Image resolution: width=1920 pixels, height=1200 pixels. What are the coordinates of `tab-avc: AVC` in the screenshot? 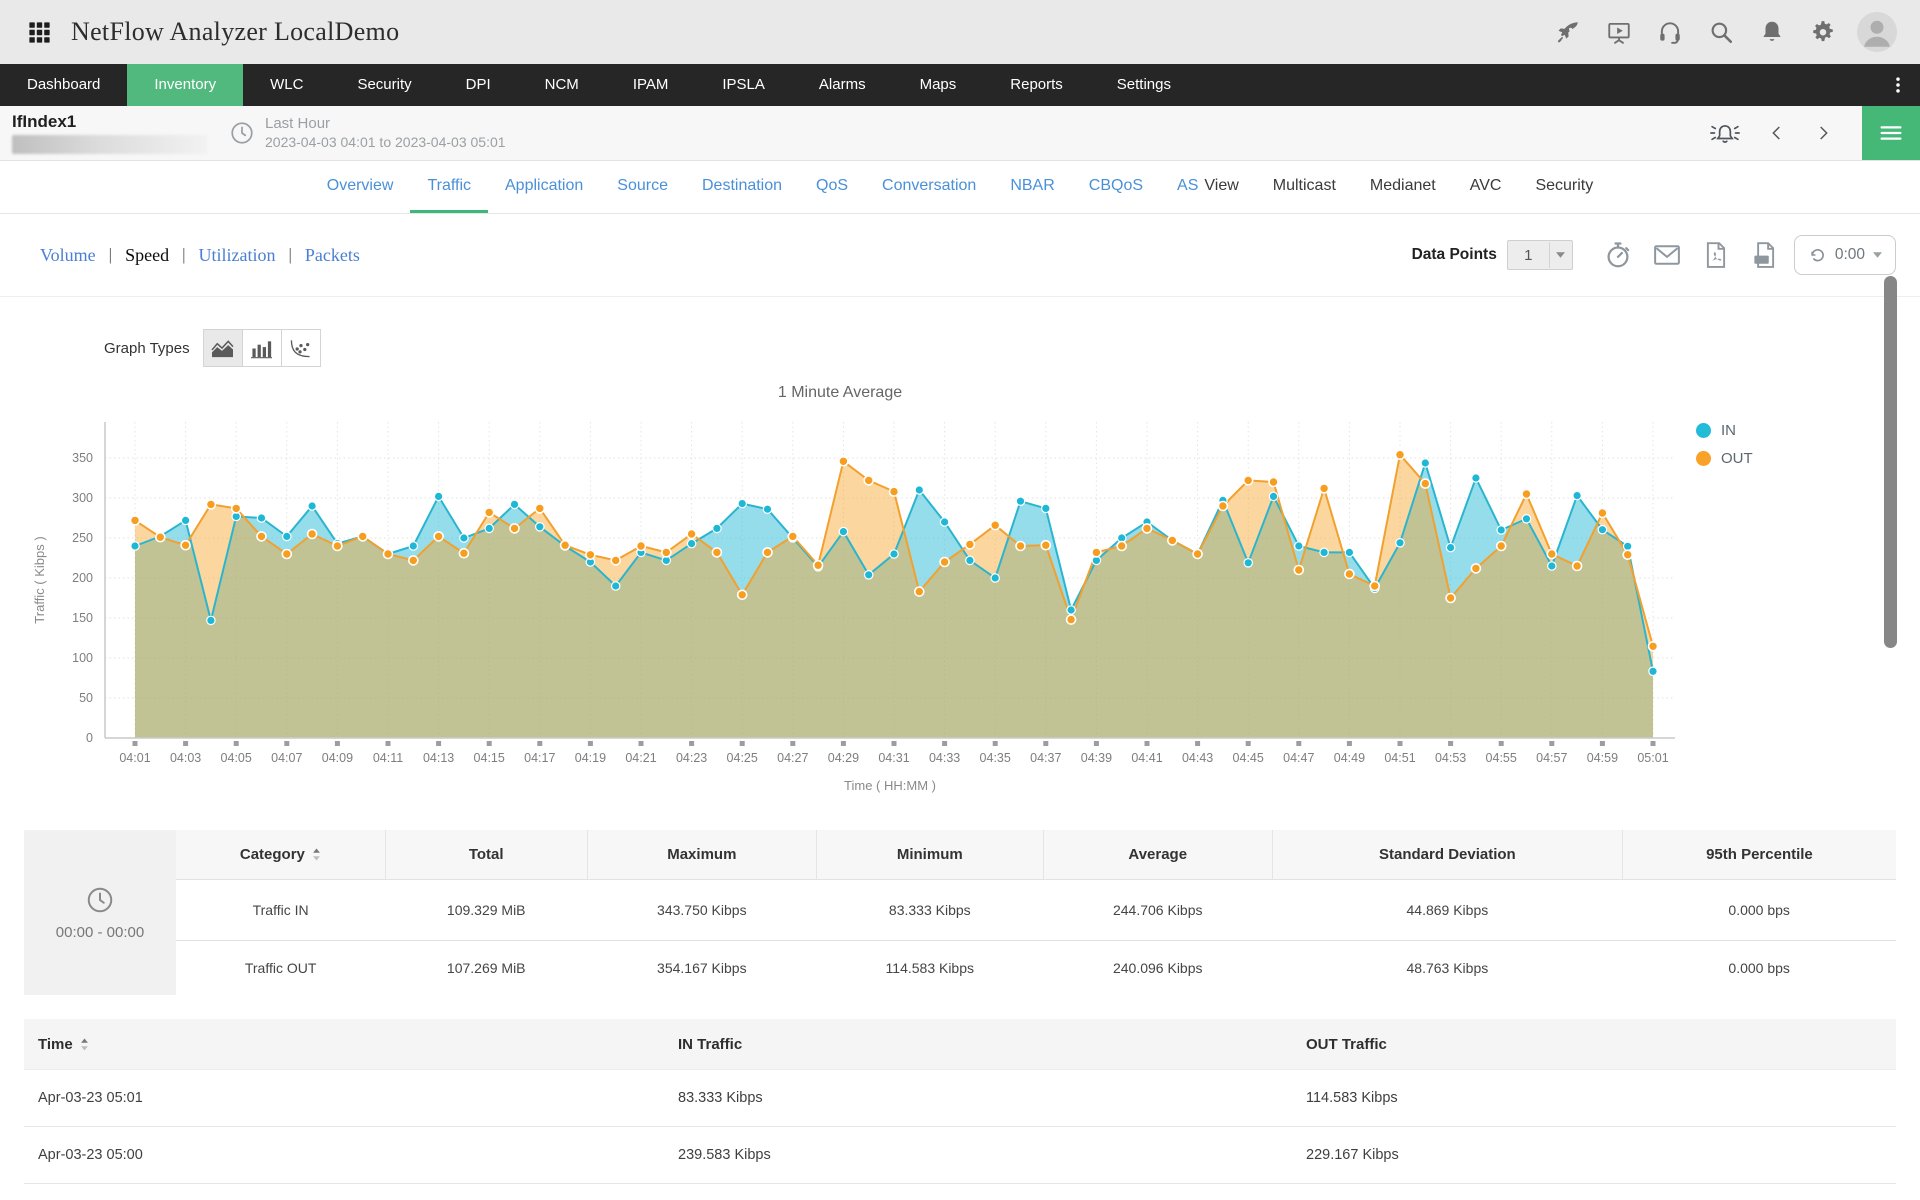 It's located at (1486, 187).